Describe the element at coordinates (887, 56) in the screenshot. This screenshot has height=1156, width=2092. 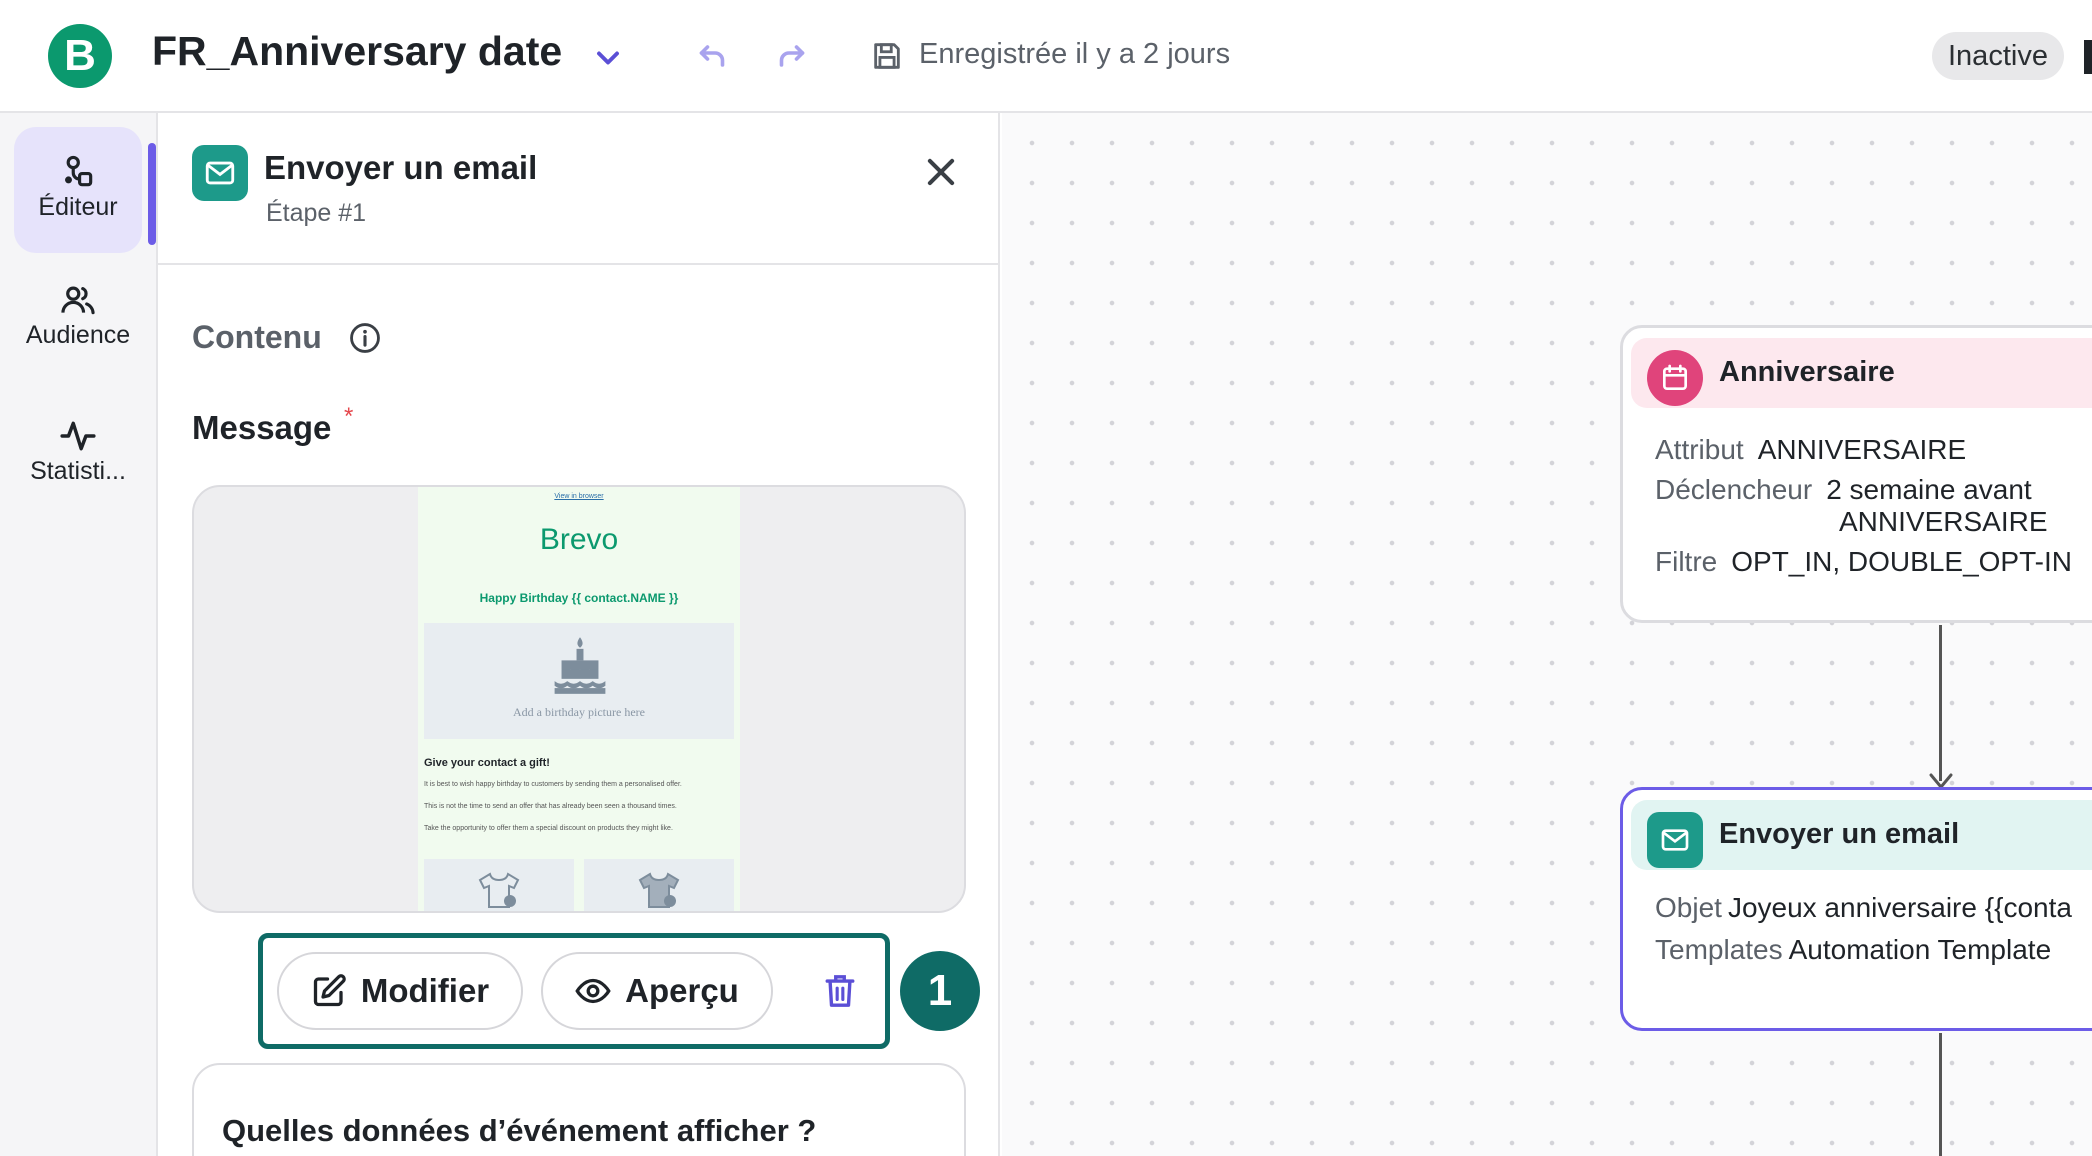
I see `save-icon` at that location.